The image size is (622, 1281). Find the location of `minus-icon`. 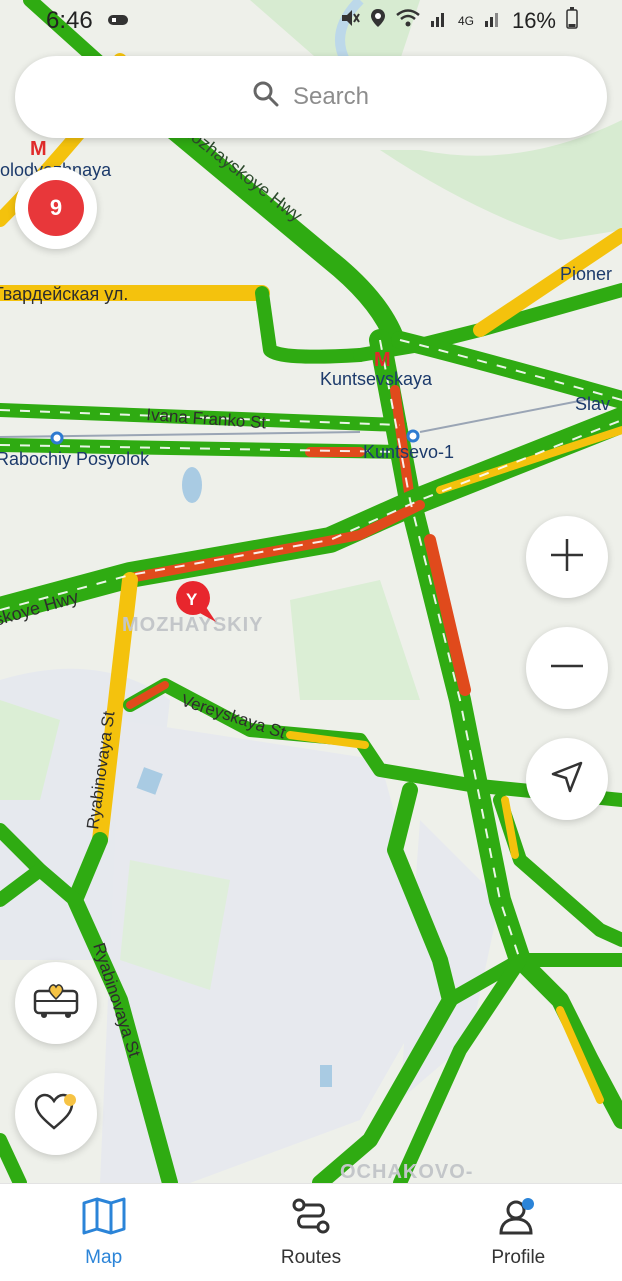

minus-icon is located at coordinates (567, 668).